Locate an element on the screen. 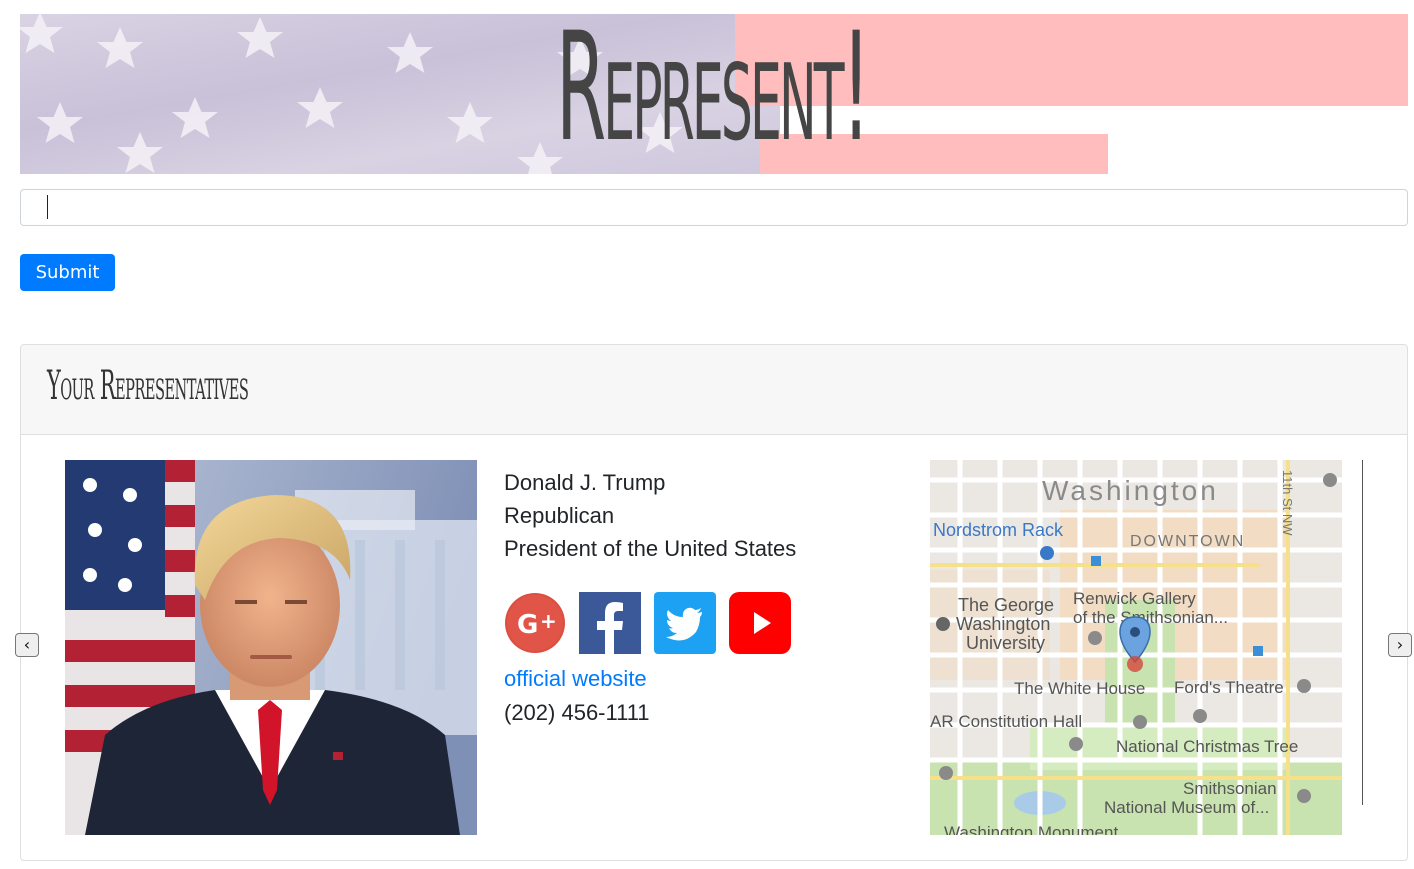 The width and height of the screenshot is (1414, 869). map-place-fords: Ford's Theatre is located at coordinates (1229, 687).